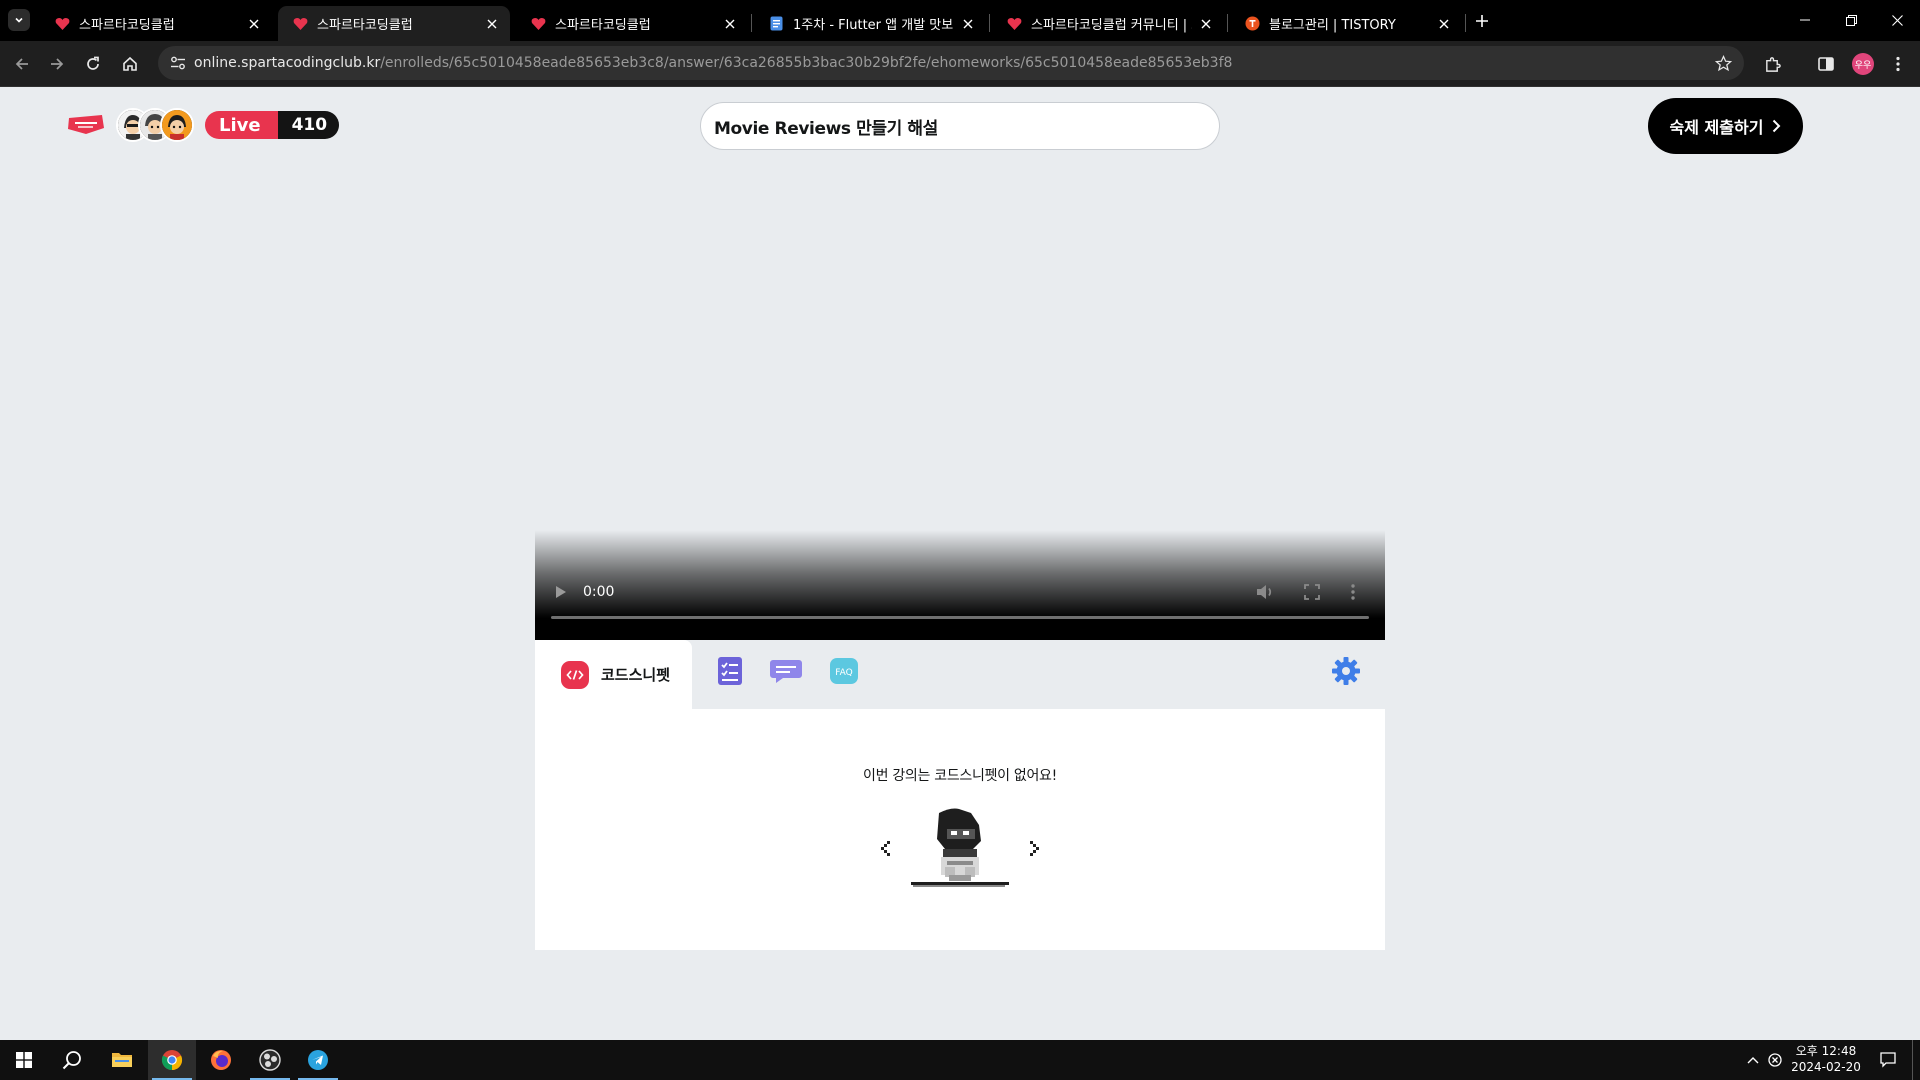 The width and height of the screenshot is (1920, 1080). I want to click on side-panel-button, so click(1826, 64).